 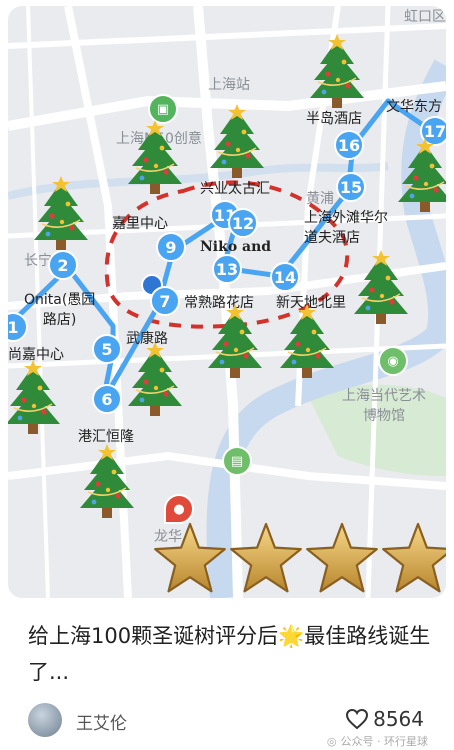 I want to click on map-label-mandarin: 文华东方, so click(x=414, y=107).